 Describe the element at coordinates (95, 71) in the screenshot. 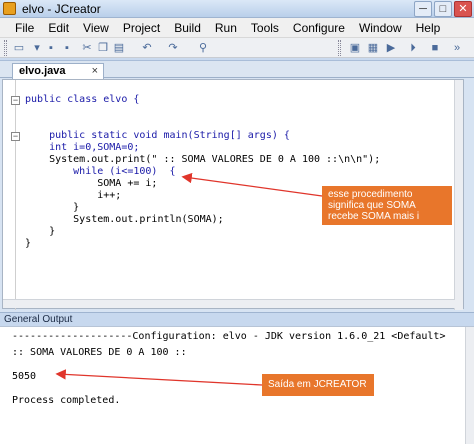

I see `close-tab-icon: ×` at that location.